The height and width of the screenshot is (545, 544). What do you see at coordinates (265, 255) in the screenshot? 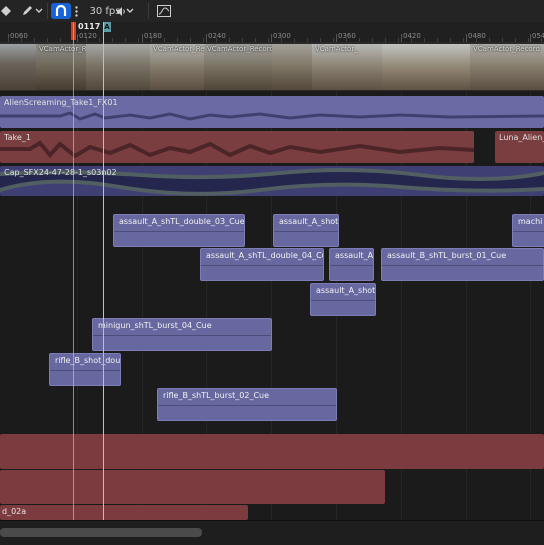
I see `cue-label: assault_A_shTL_double_04_Cue` at bounding box center [265, 255].